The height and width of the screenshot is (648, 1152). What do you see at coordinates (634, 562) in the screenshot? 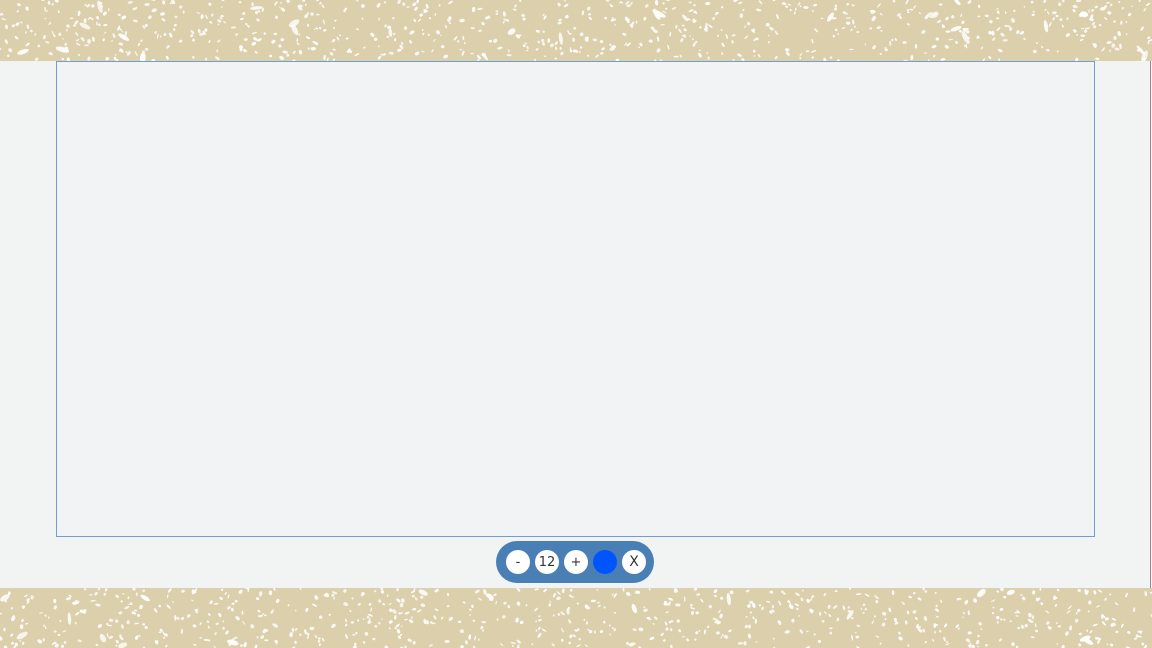
I see `close-button: X` at bounding box center [634, 562].